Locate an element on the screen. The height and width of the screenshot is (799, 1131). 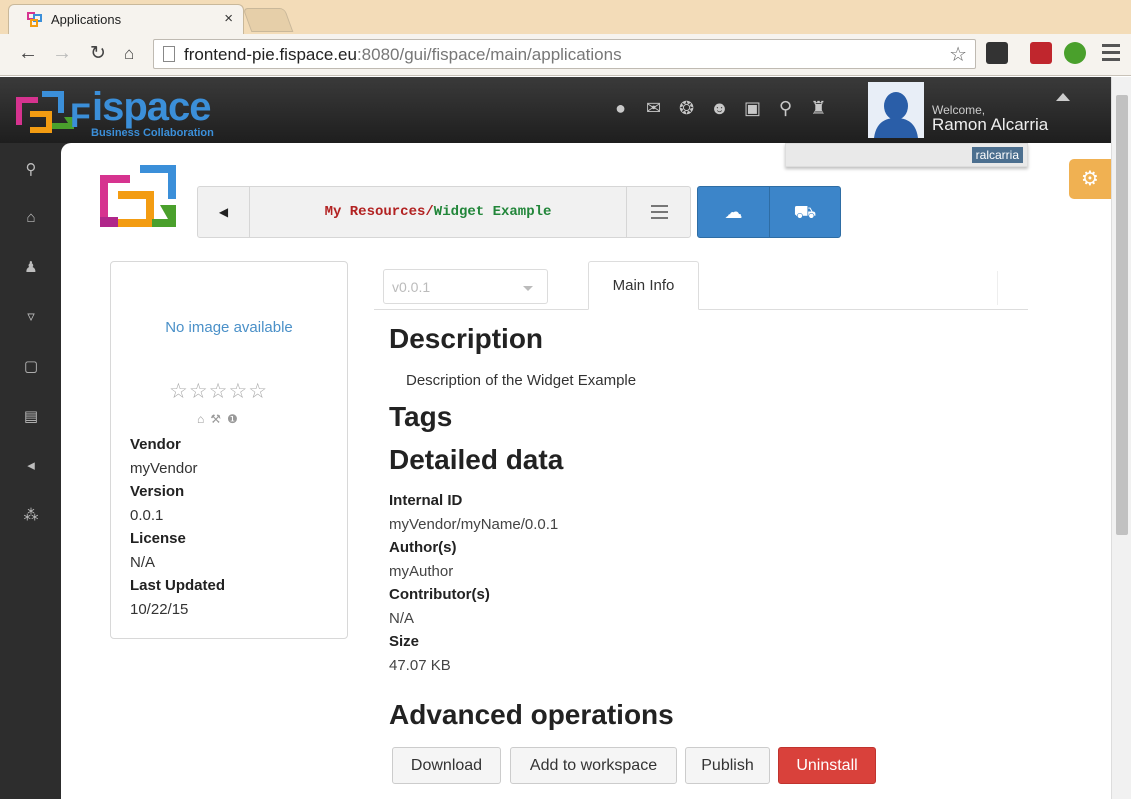
username: Ramon Alcarria is located at coordinates (990, 125).